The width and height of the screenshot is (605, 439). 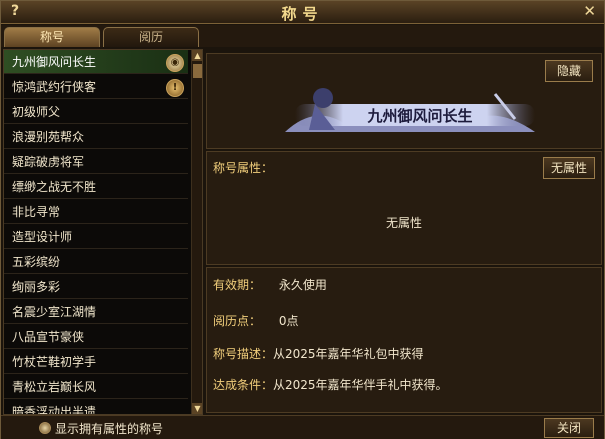 I want to click on tab-titles: 称号, so click(x=52, y=37).